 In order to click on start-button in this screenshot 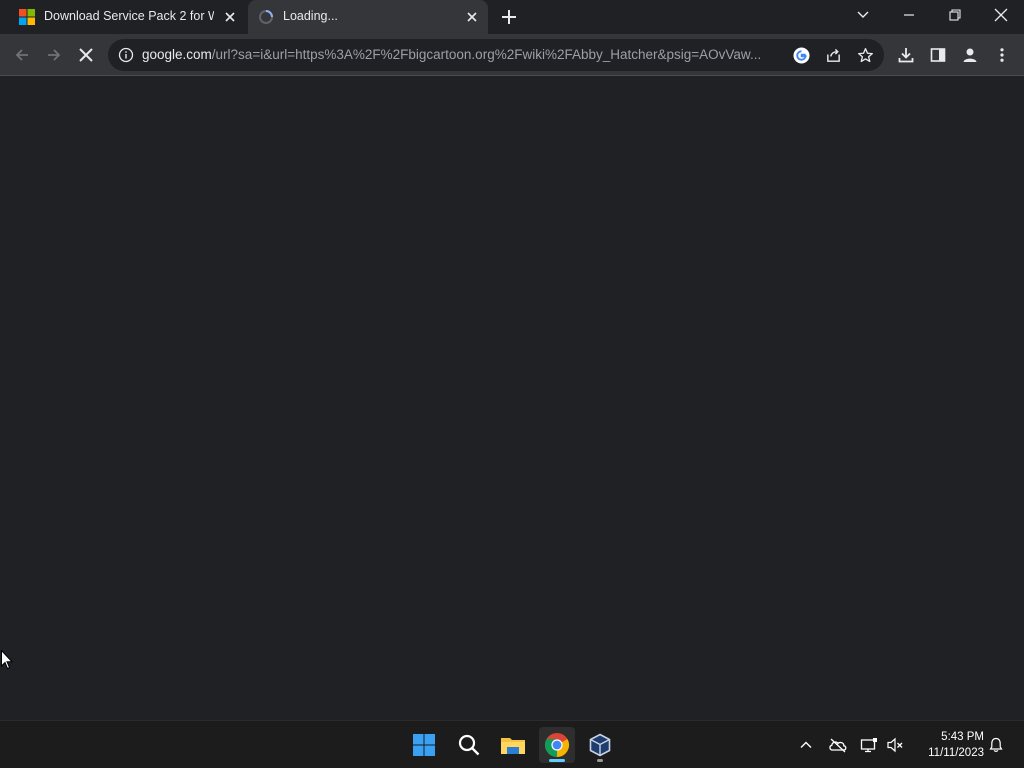, I will do `click(424, 745)`.